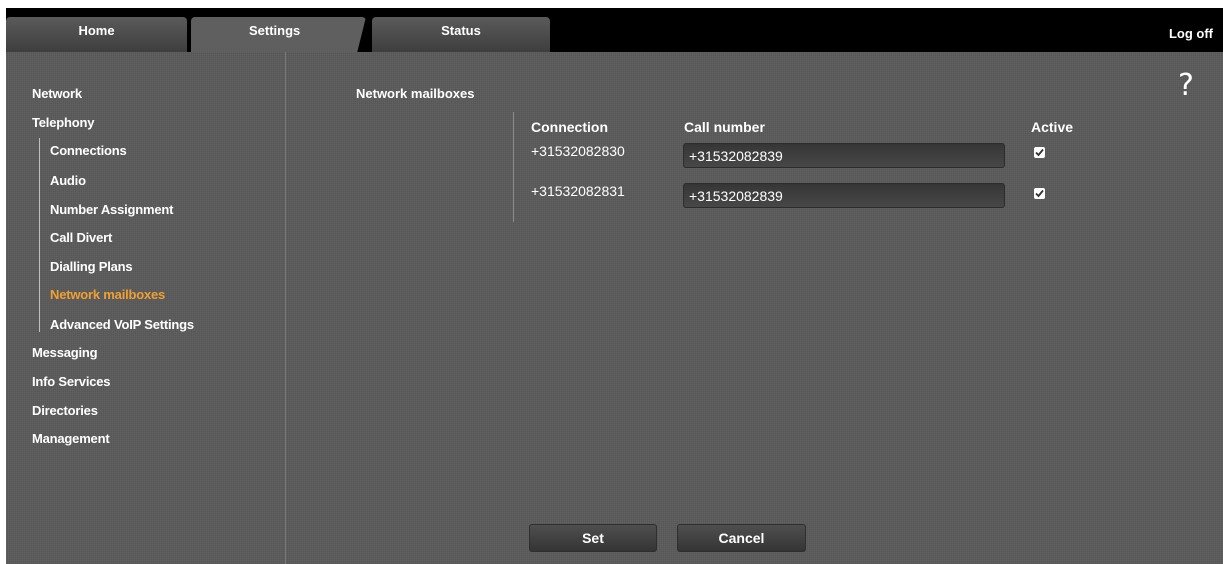 The height and width of the screenshot is (564, 1223). I want to click on sidebar-item-management: Management, so click(71, 438).